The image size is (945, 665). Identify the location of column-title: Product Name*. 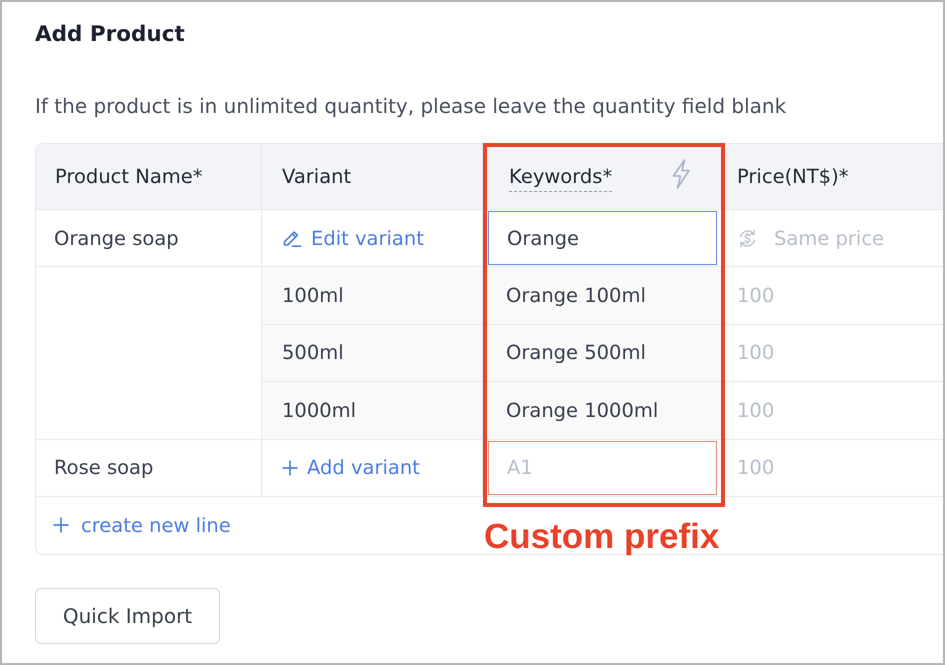
(129, 176).